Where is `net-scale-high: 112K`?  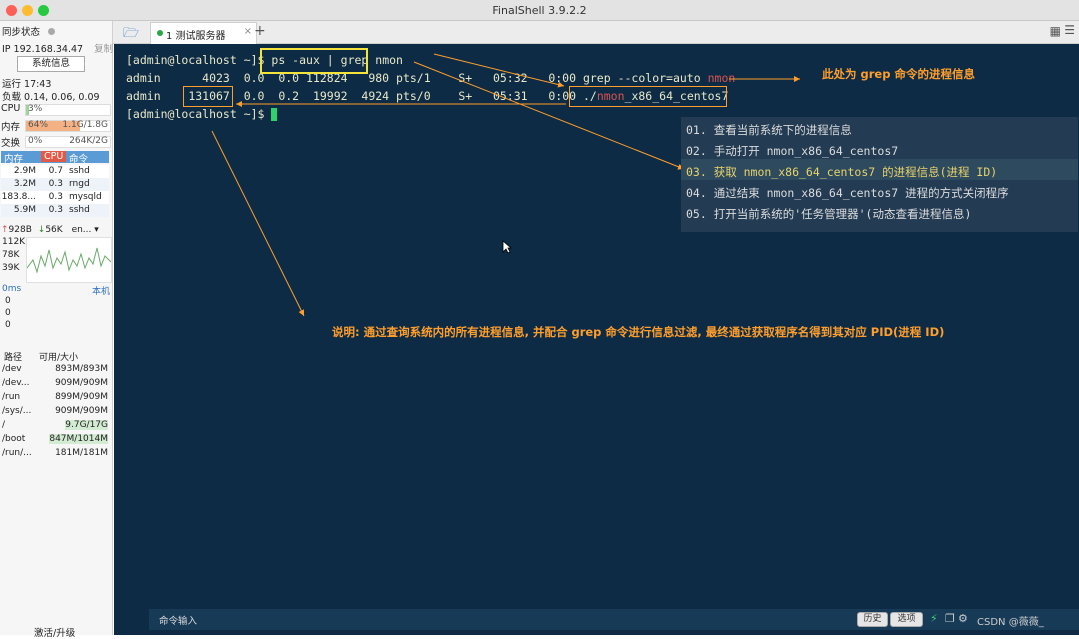
net-scale-high: 112K is located at coordinates (14, 242).